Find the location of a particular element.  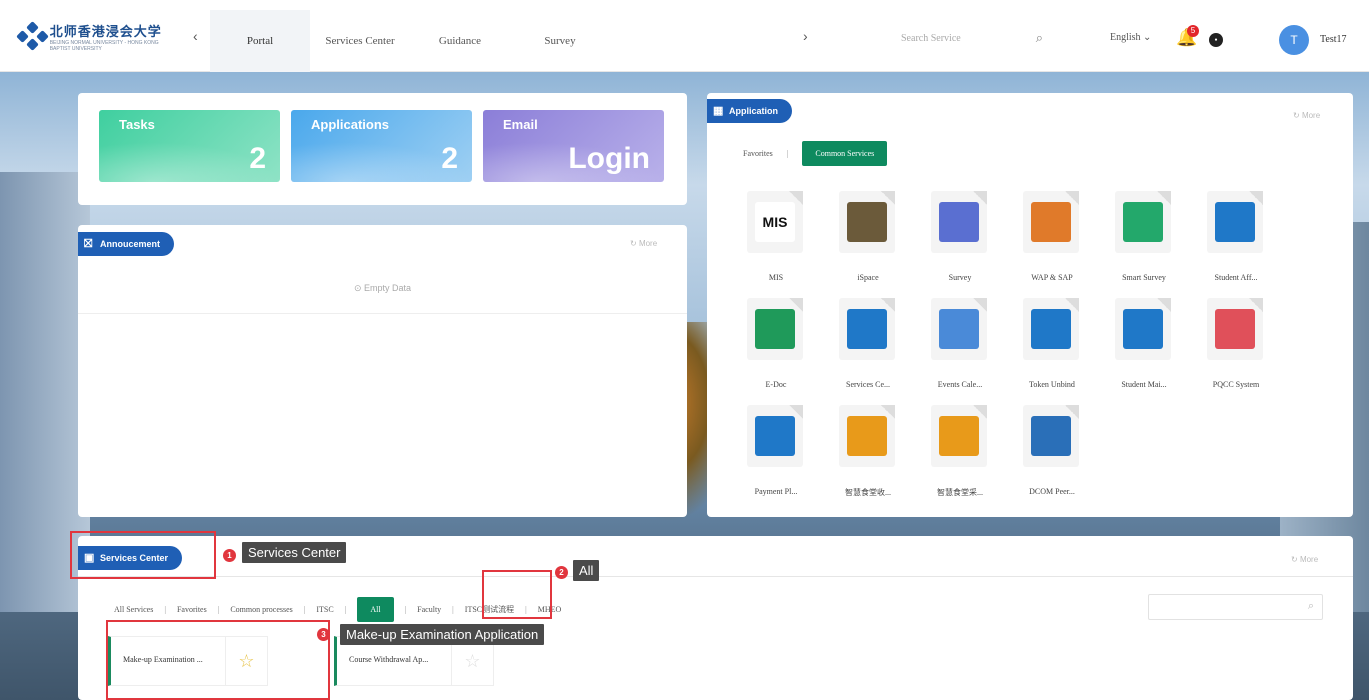

tab-guidance: Guidance is located at coordinates (460, 41).